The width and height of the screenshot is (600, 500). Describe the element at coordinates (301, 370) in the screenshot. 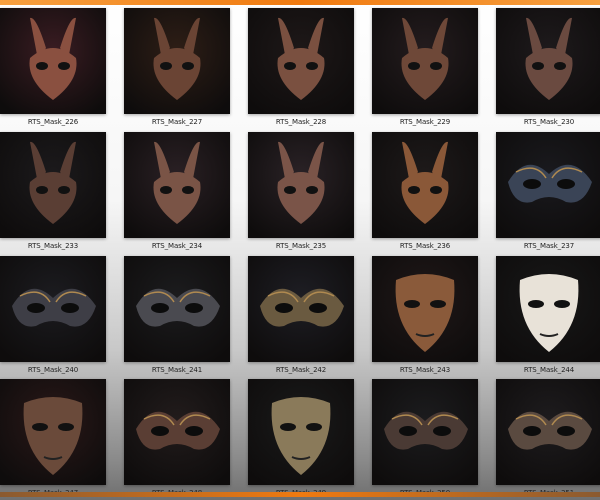

I see `thumbnail-label: RTS_Mask_242` at that location.